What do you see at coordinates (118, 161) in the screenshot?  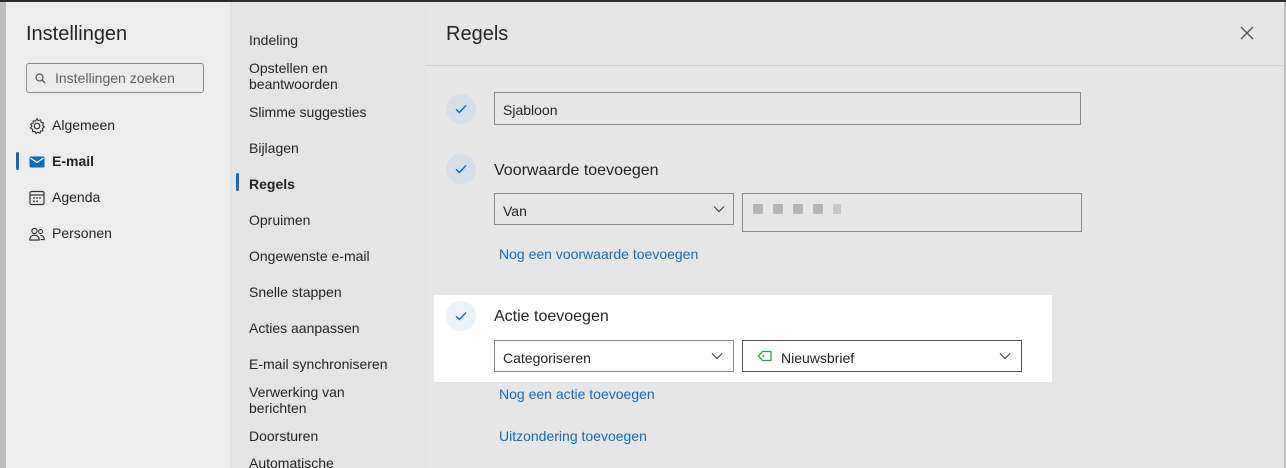 I see `nav-item-email: E-mail` at bounding box center [118, 161].